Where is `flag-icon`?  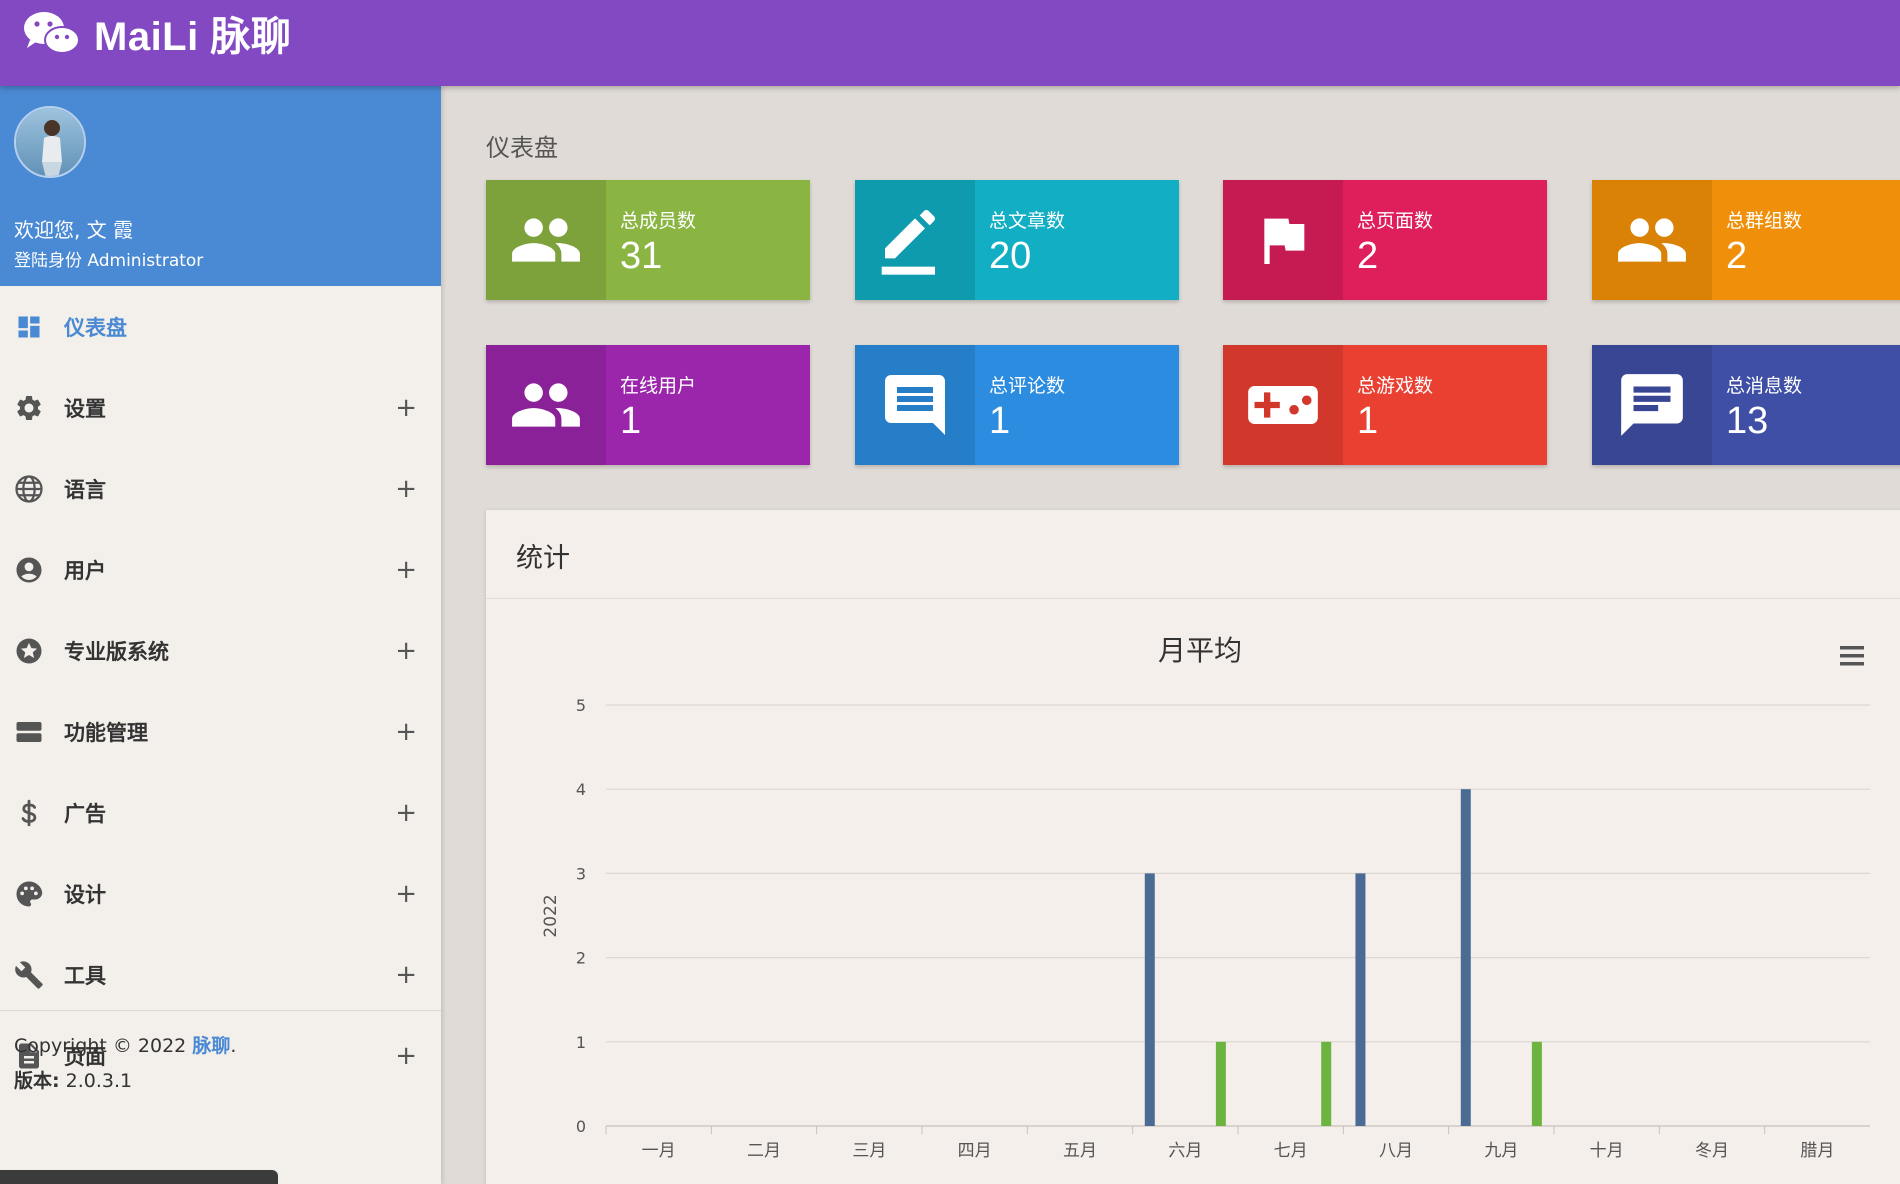 flag-icon is located at coordinates (1283, 240).